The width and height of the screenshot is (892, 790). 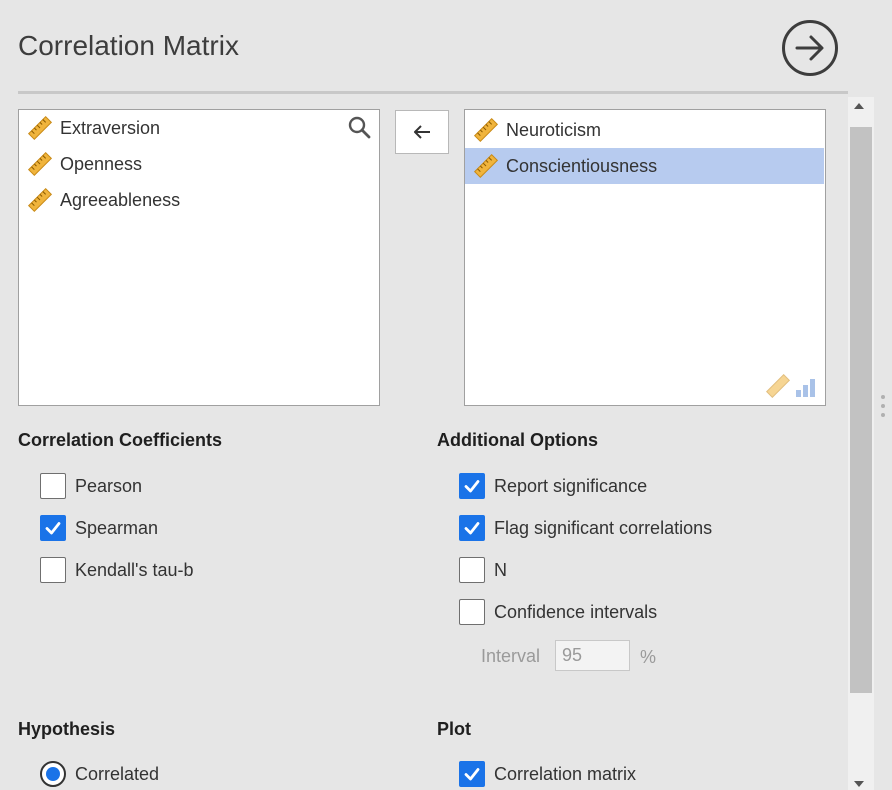 What do you see at coordinates (859, 106) in the screenshot?
I see `scroll-up-arrow-icon` at bounding box center [859, 106].